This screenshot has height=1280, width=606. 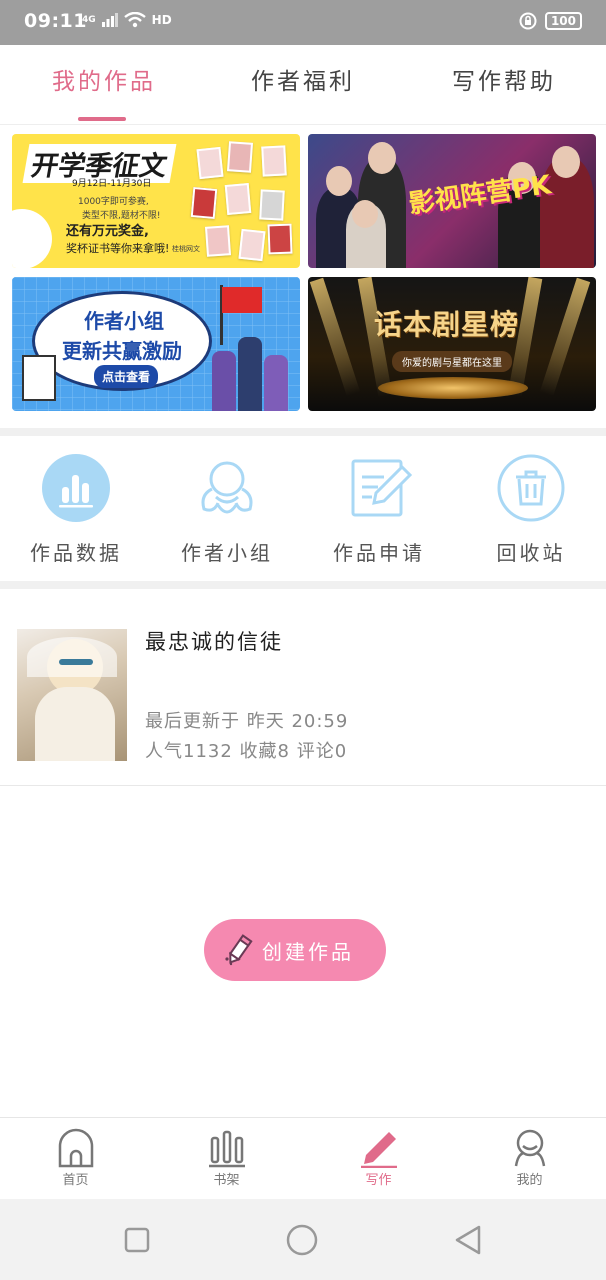 I want to click on trash-icon, so click(x=531, y=488).